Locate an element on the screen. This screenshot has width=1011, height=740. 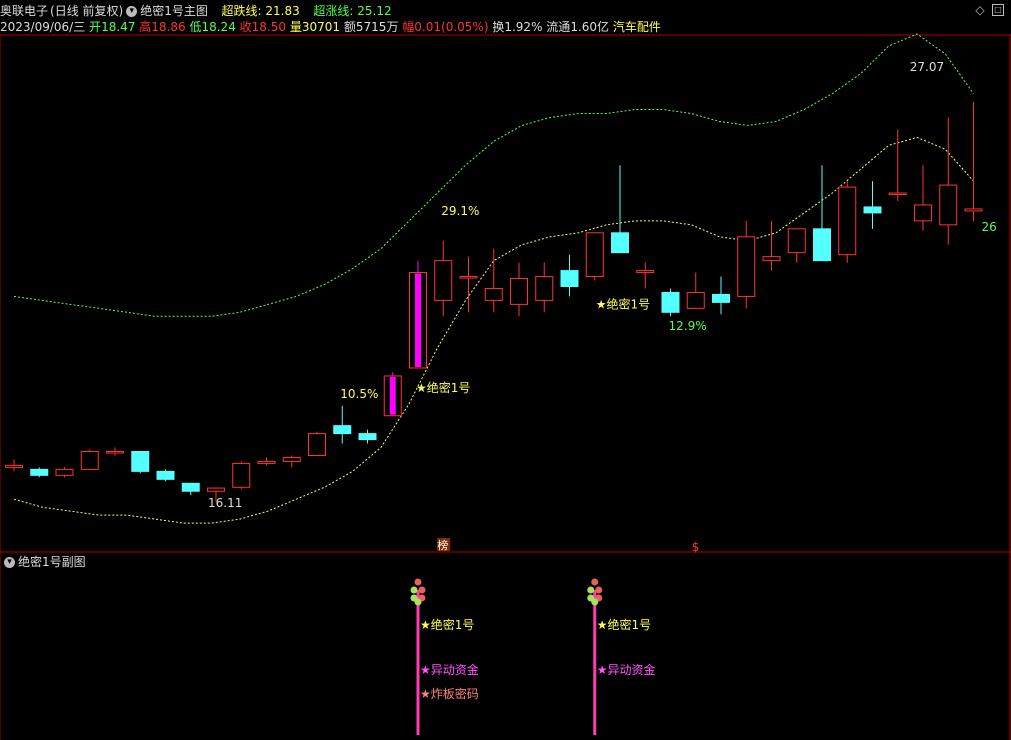
signal-label: ★炸板密码 is located at coordinates (449, 693).